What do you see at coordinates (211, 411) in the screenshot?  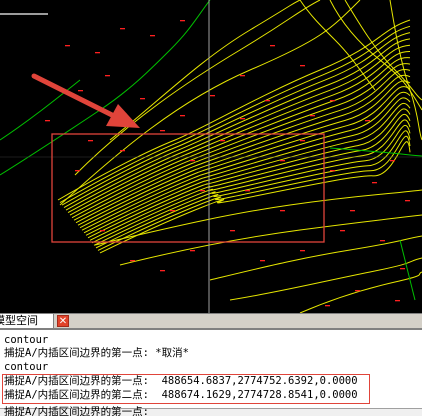 I see `command-input: 捕捉A/内插区间边界的第一点:` at bounding box center [211, 411].